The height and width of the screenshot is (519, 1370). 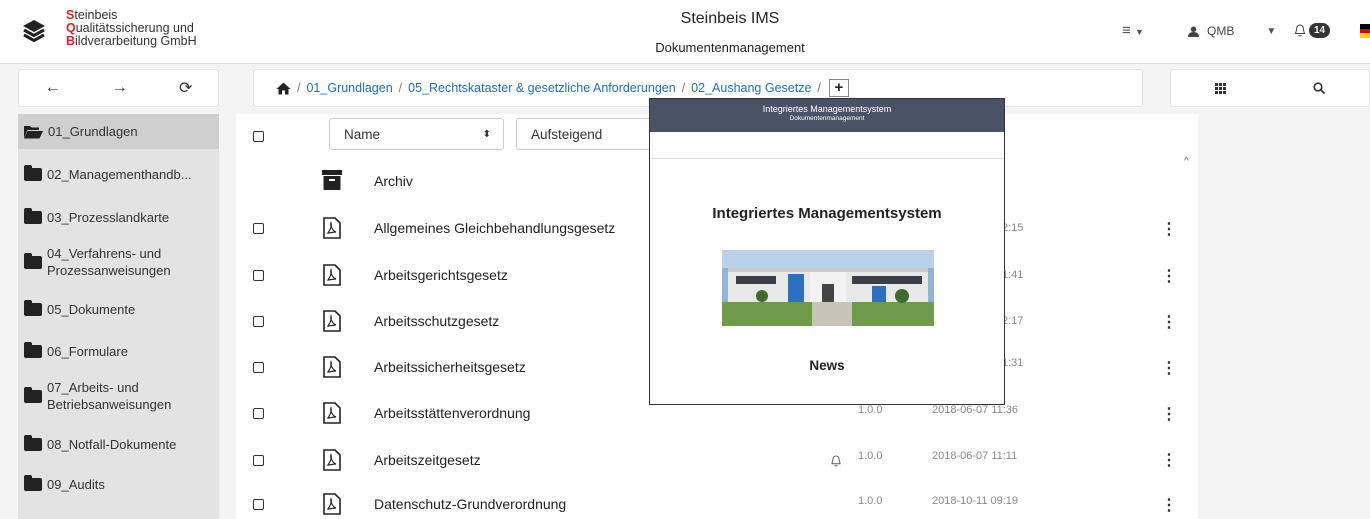 I want to click on preview-header-title: Integriertes Managementsystem, so click(x=827, y=109).